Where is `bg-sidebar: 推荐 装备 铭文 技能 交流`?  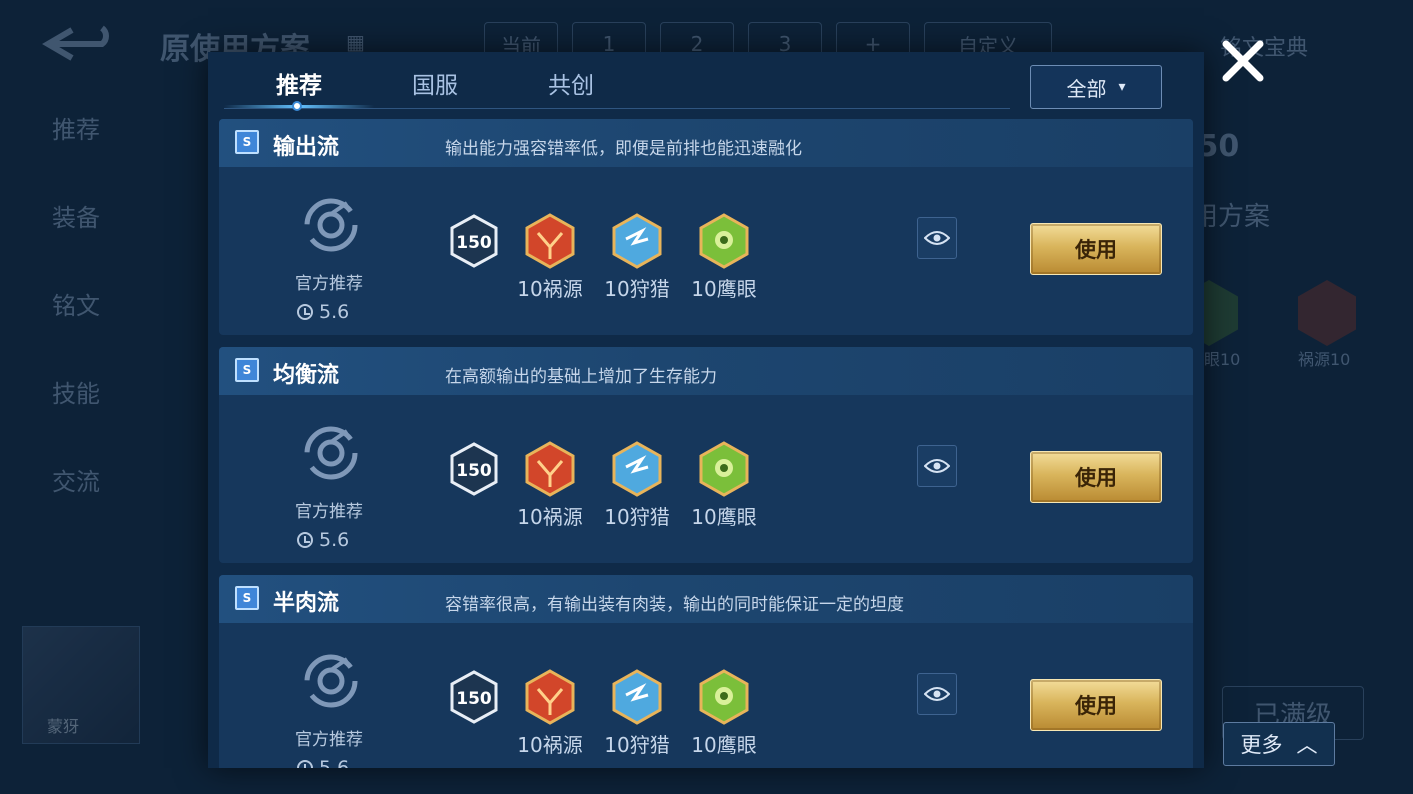 bg-sidebar: 推荐 装备 铭文 技能 交流 is located at coordinates (76, 304).